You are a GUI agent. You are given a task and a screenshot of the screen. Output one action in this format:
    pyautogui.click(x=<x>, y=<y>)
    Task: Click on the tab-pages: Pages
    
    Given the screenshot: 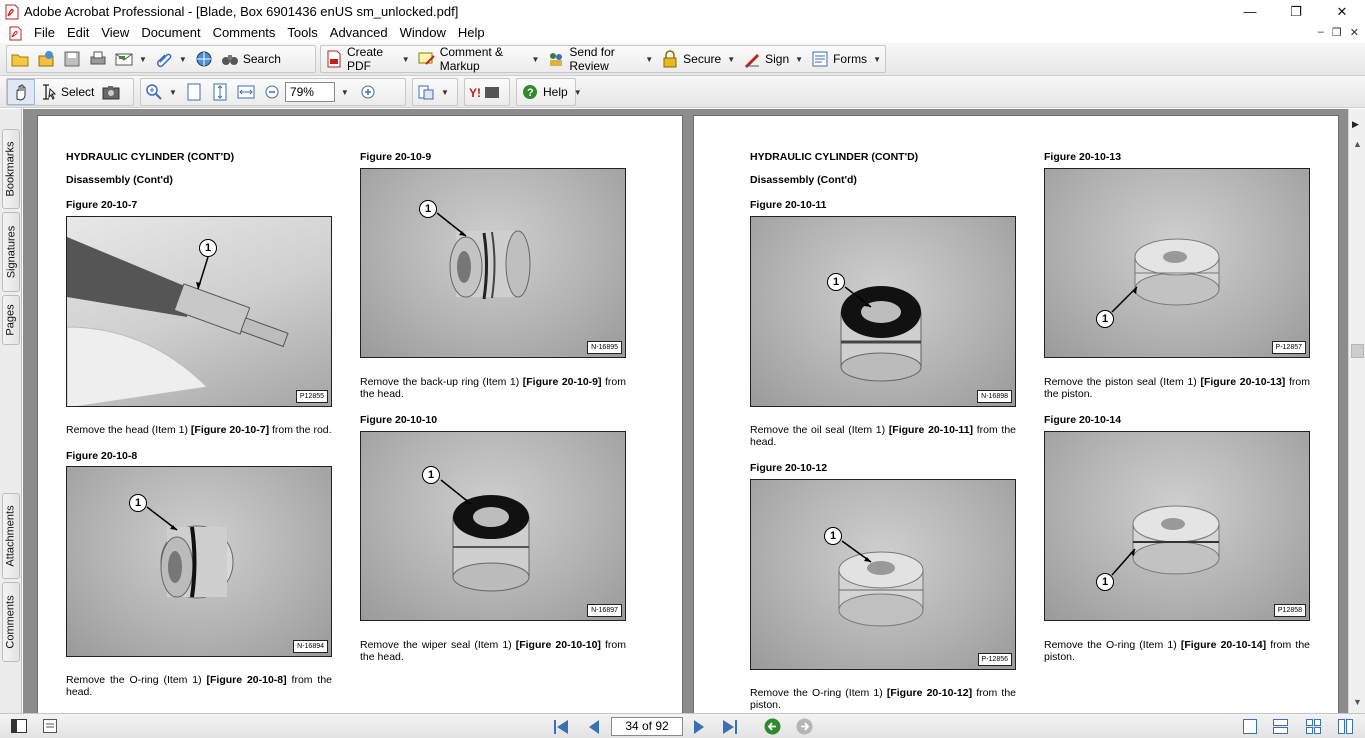 What is the action you would take?
    pyautogui.click(x=11, y=320)
    